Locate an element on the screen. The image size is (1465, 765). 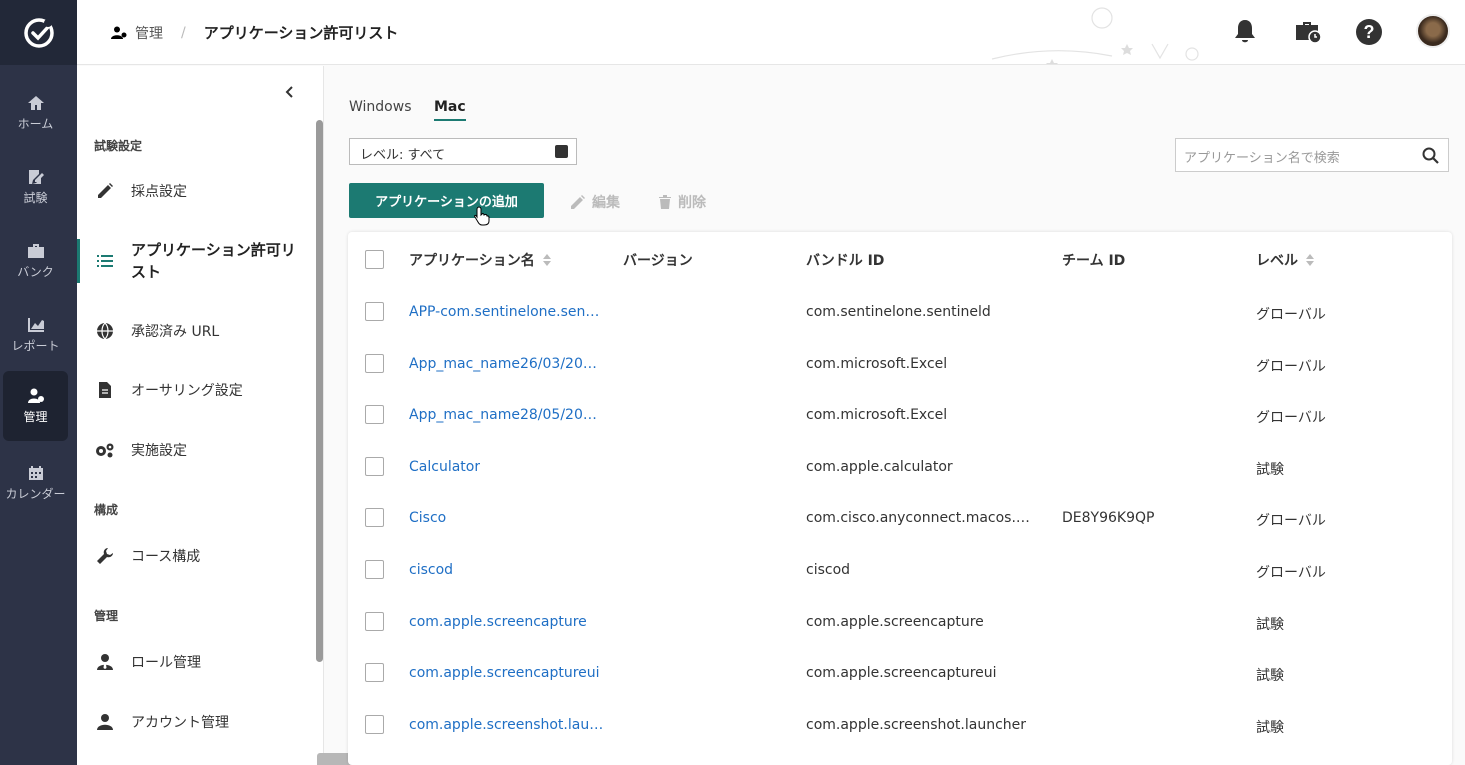
nav-home: ホーム is located at coordinates (35, 113).